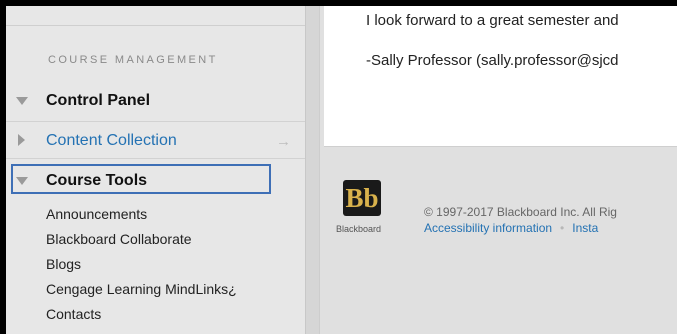  What do you see at coordinates (155, 103) in the screenshot?
I see `control-panel-header: Control Panel` at bounding box center [155, 103].